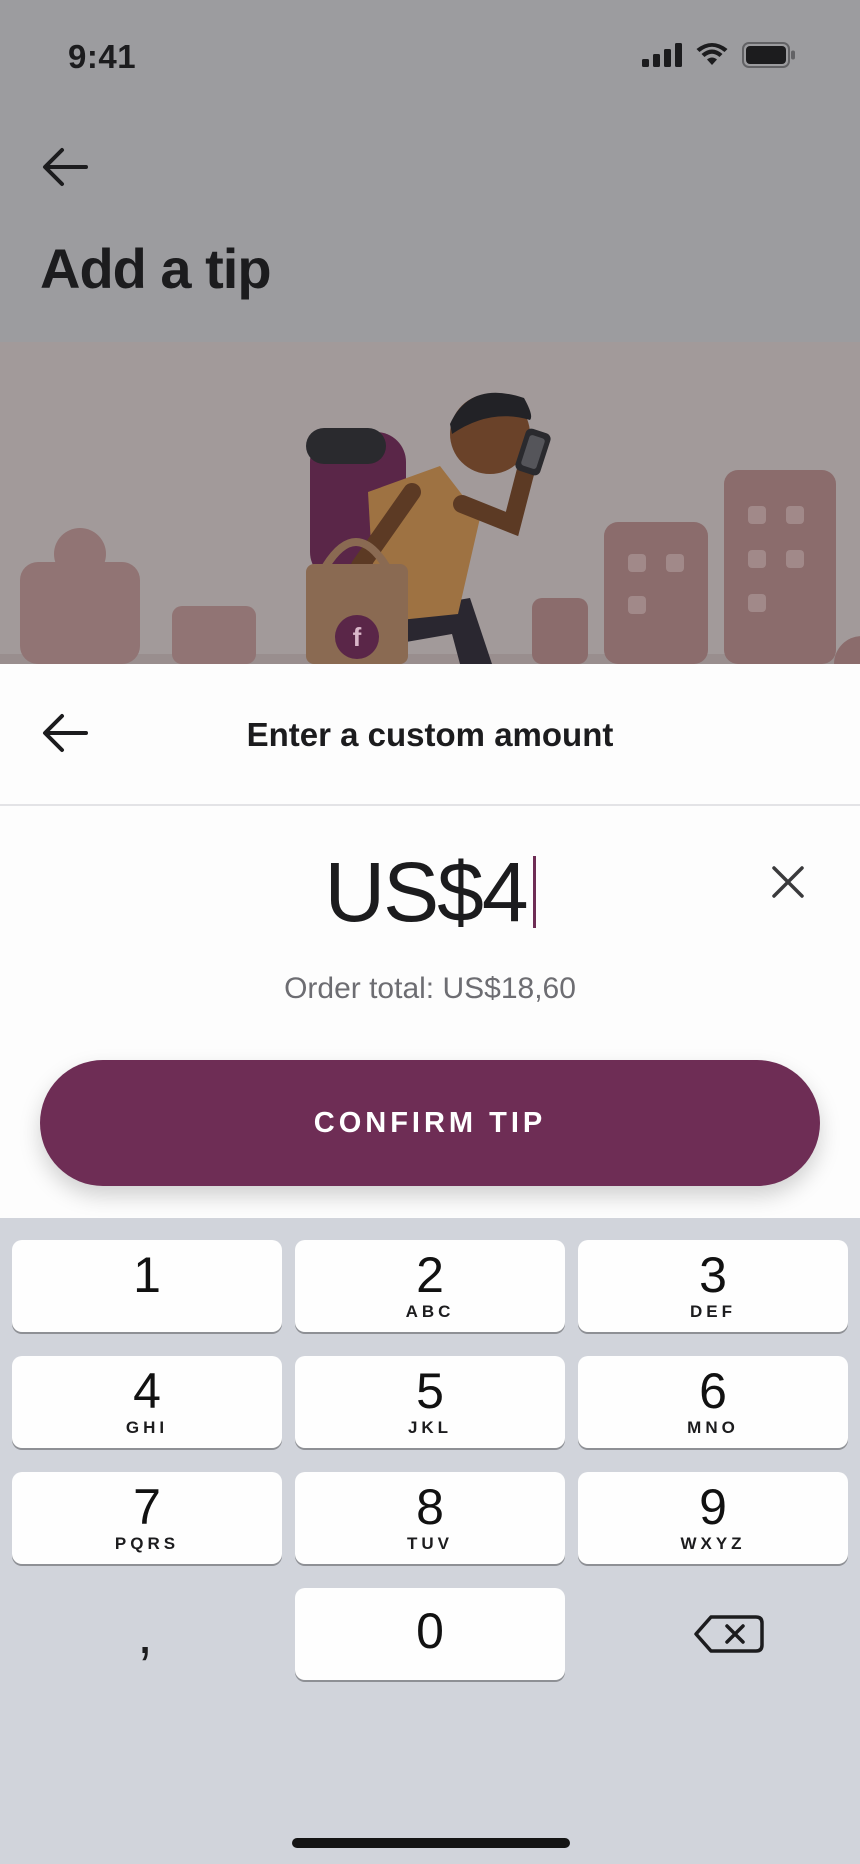 This screenshot has height=1864, width=860. Describe the element at coordinates (430, 1275) in the screenshot. I see `key-number: 2` at that location.